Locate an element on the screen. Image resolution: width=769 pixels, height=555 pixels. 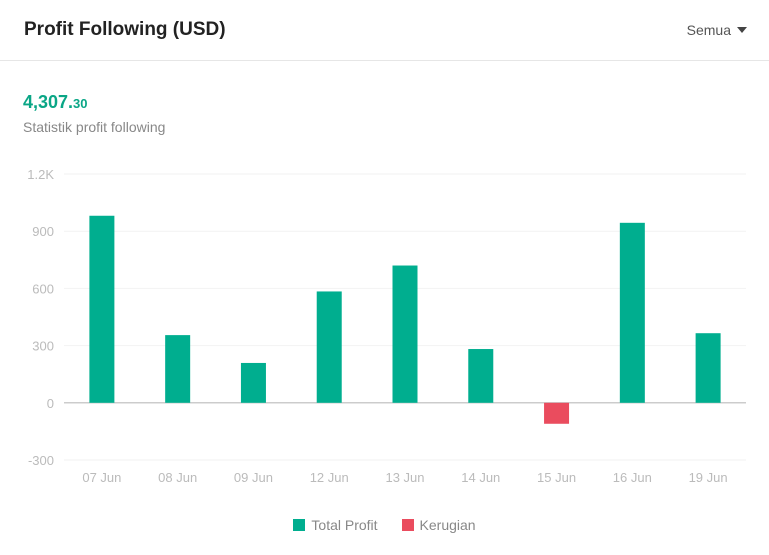
period-filter-label: Semua is located at coordinates (708, 30).